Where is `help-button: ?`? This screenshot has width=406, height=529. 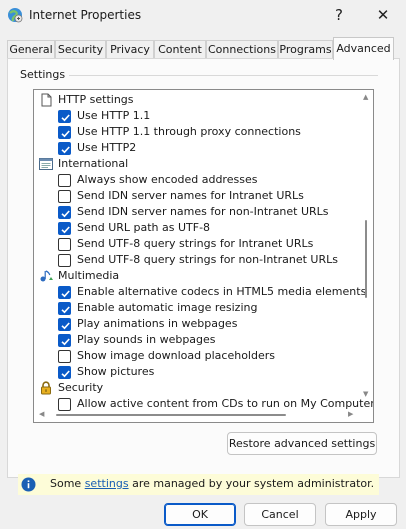
help-button: ? is located at coordinates (339, 15).